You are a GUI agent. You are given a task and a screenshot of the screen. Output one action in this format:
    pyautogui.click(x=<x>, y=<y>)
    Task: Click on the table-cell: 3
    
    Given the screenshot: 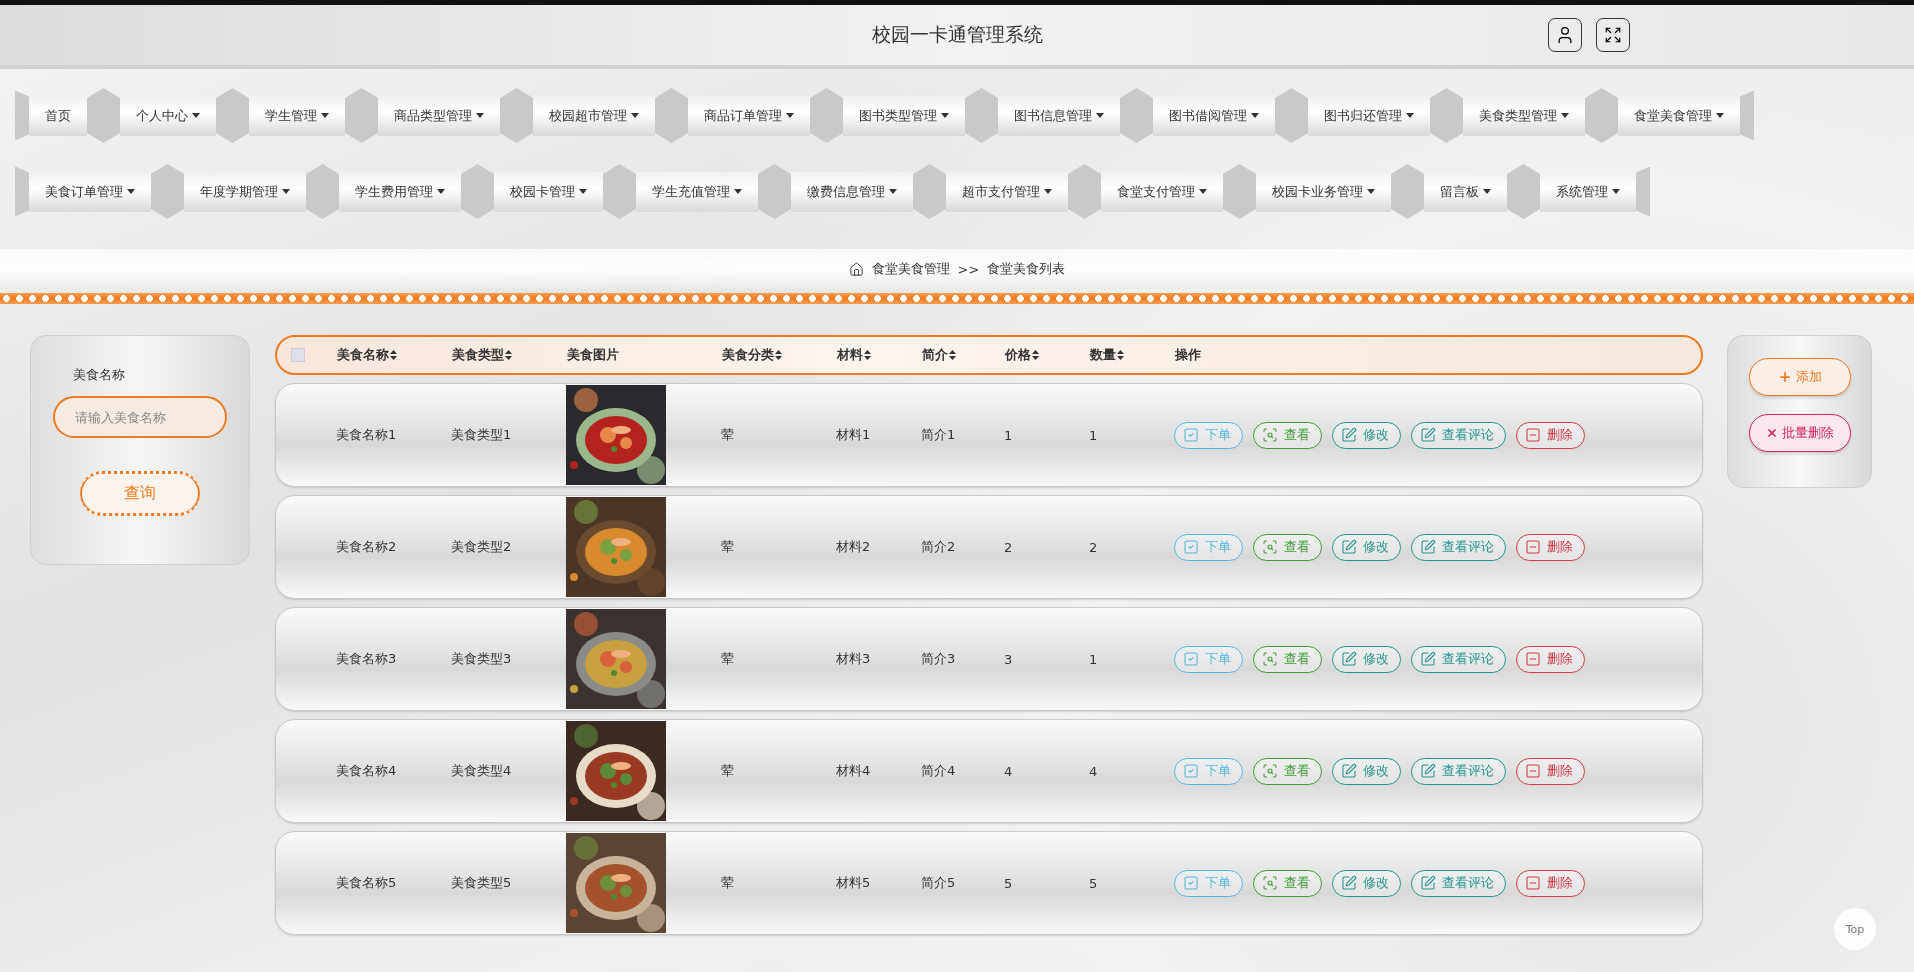 What is the action you would take?
    pyautogui.click(x=1008, y=659)
    